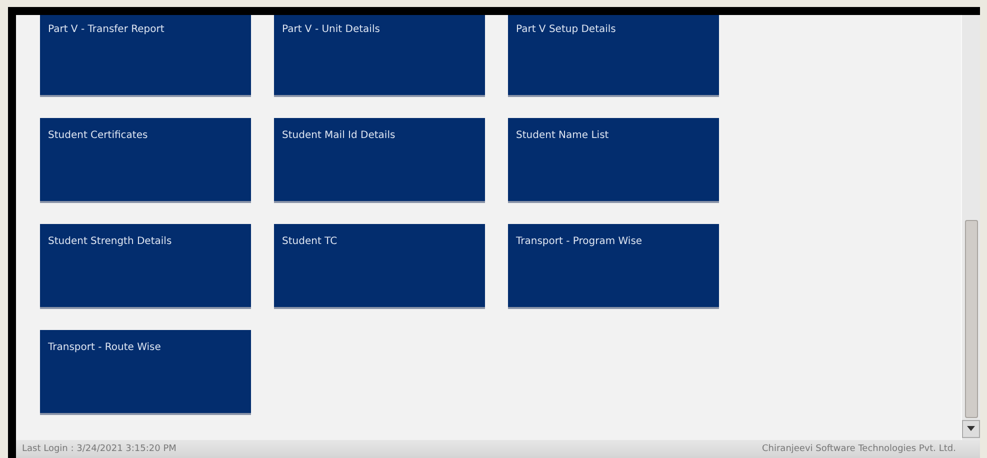 The width and height of the screenshot is (987, 458). I want to click on copyright-text: Chiranjeevi Software Technologies Pvt. Ltd., so click(859, 449).